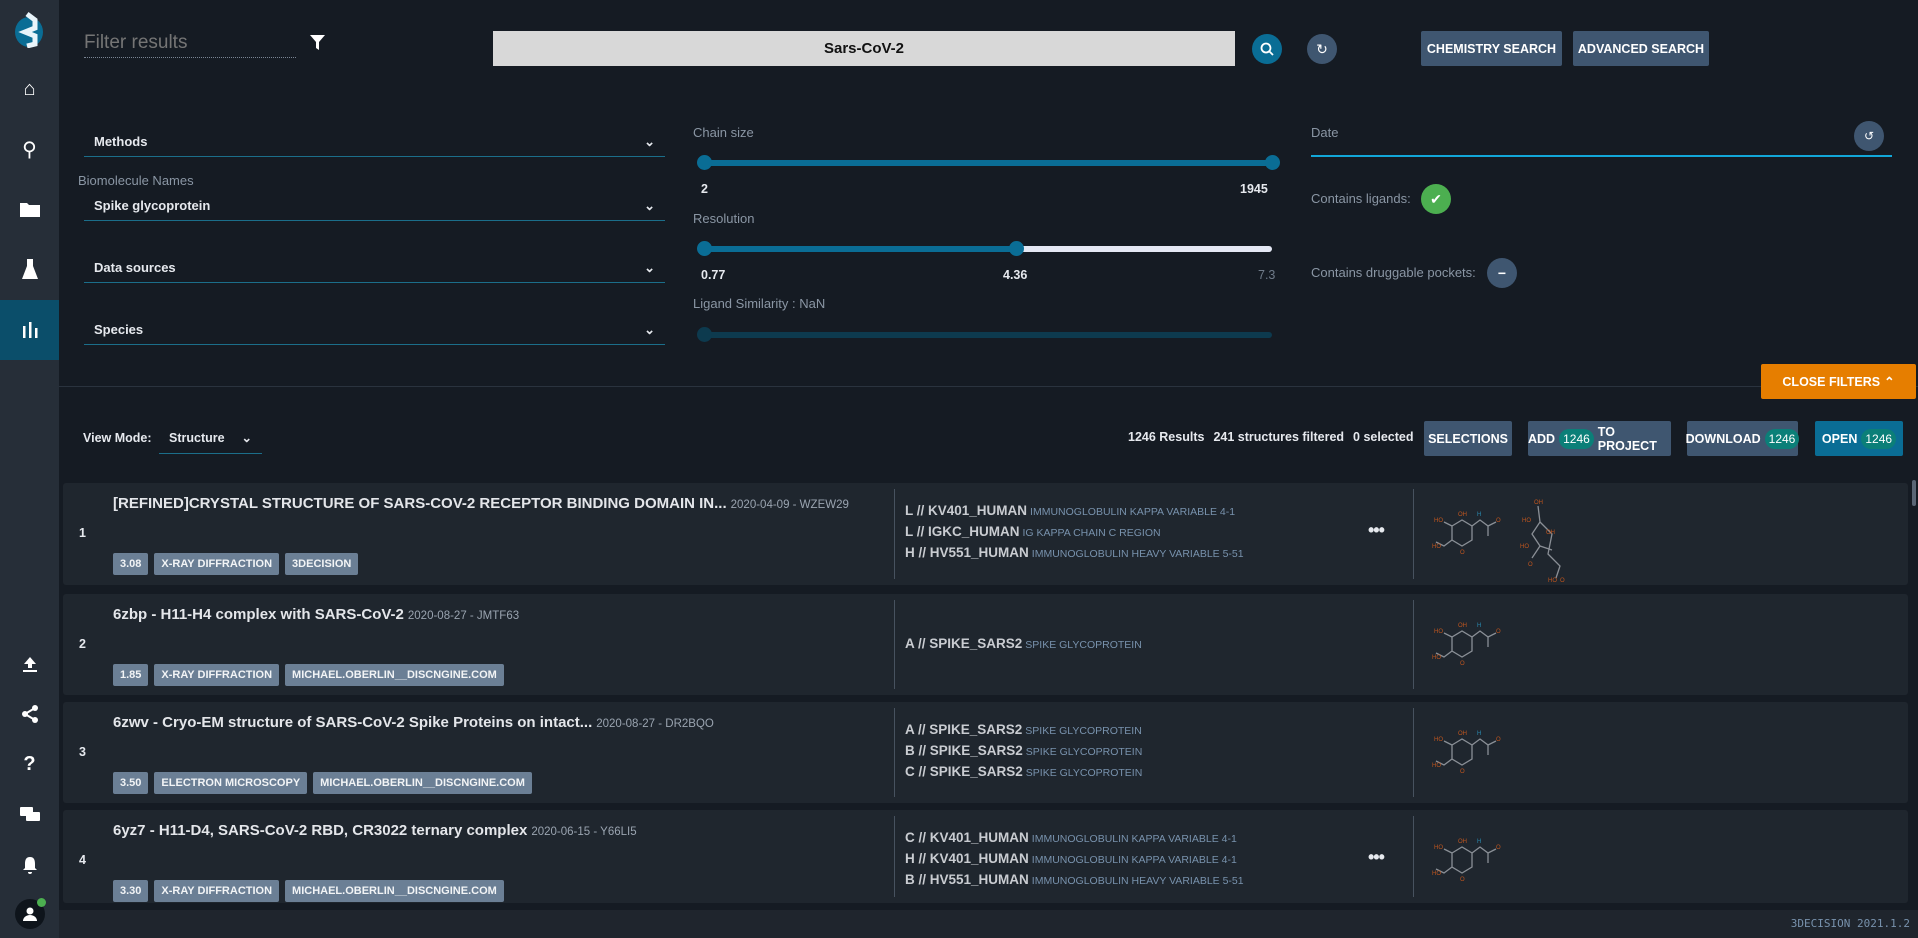  What do you see at coordinates (1272, 162) in the screenshot?
I see `chain-size-max-handle` at bounding box center [1272, 162].